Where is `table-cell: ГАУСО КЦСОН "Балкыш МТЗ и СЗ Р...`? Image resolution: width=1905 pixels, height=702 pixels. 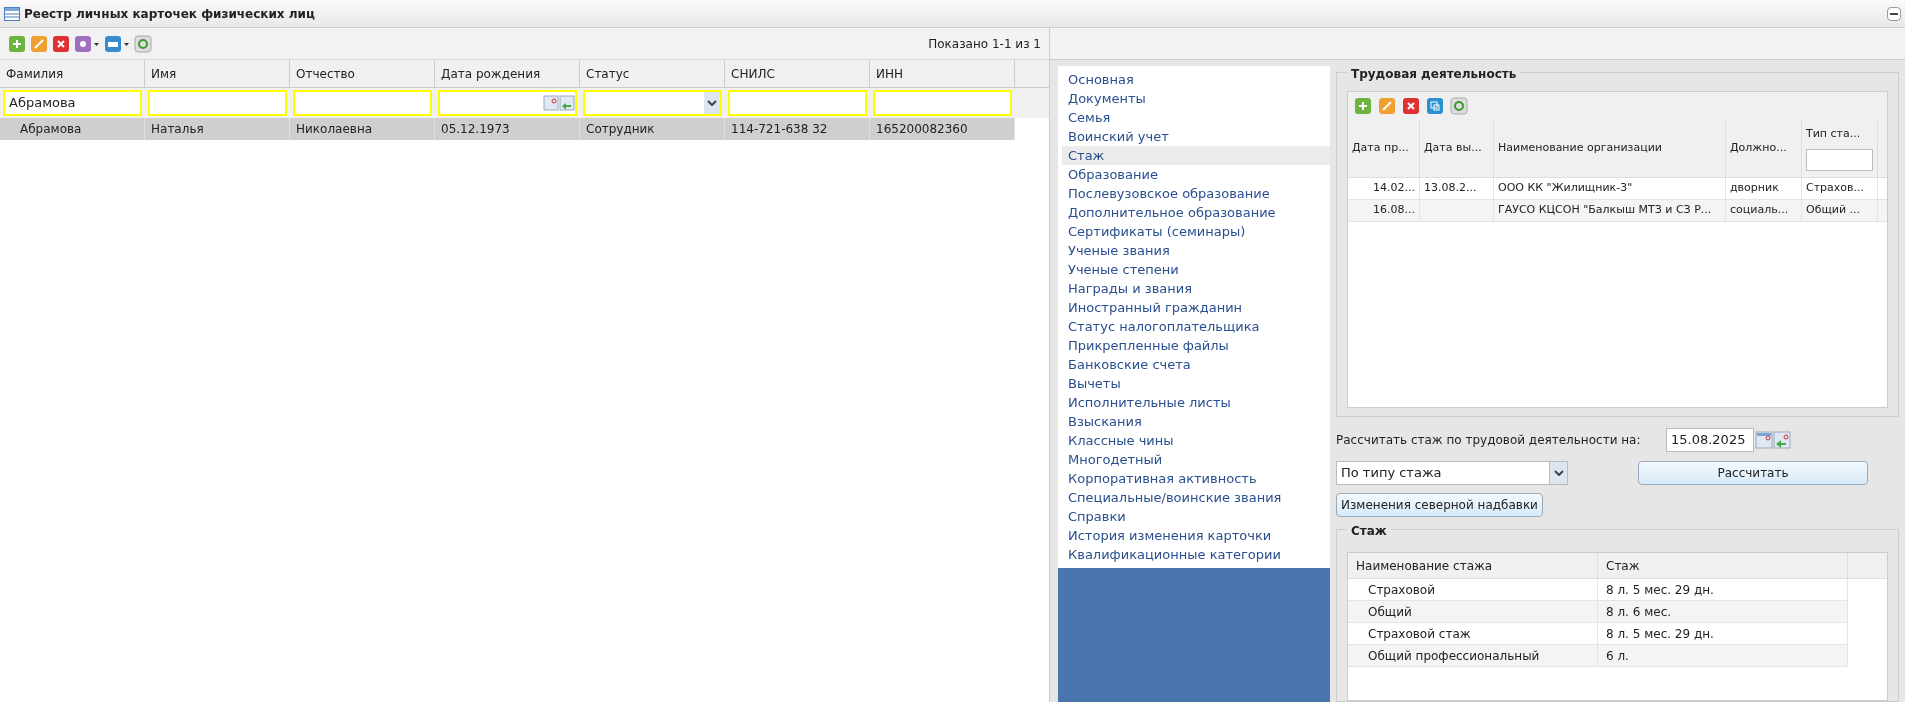
table-cell: ГАУСО КЦСОН "Балкыш МТЗ и СЗ Р... is located at coordinates (1610, 210).